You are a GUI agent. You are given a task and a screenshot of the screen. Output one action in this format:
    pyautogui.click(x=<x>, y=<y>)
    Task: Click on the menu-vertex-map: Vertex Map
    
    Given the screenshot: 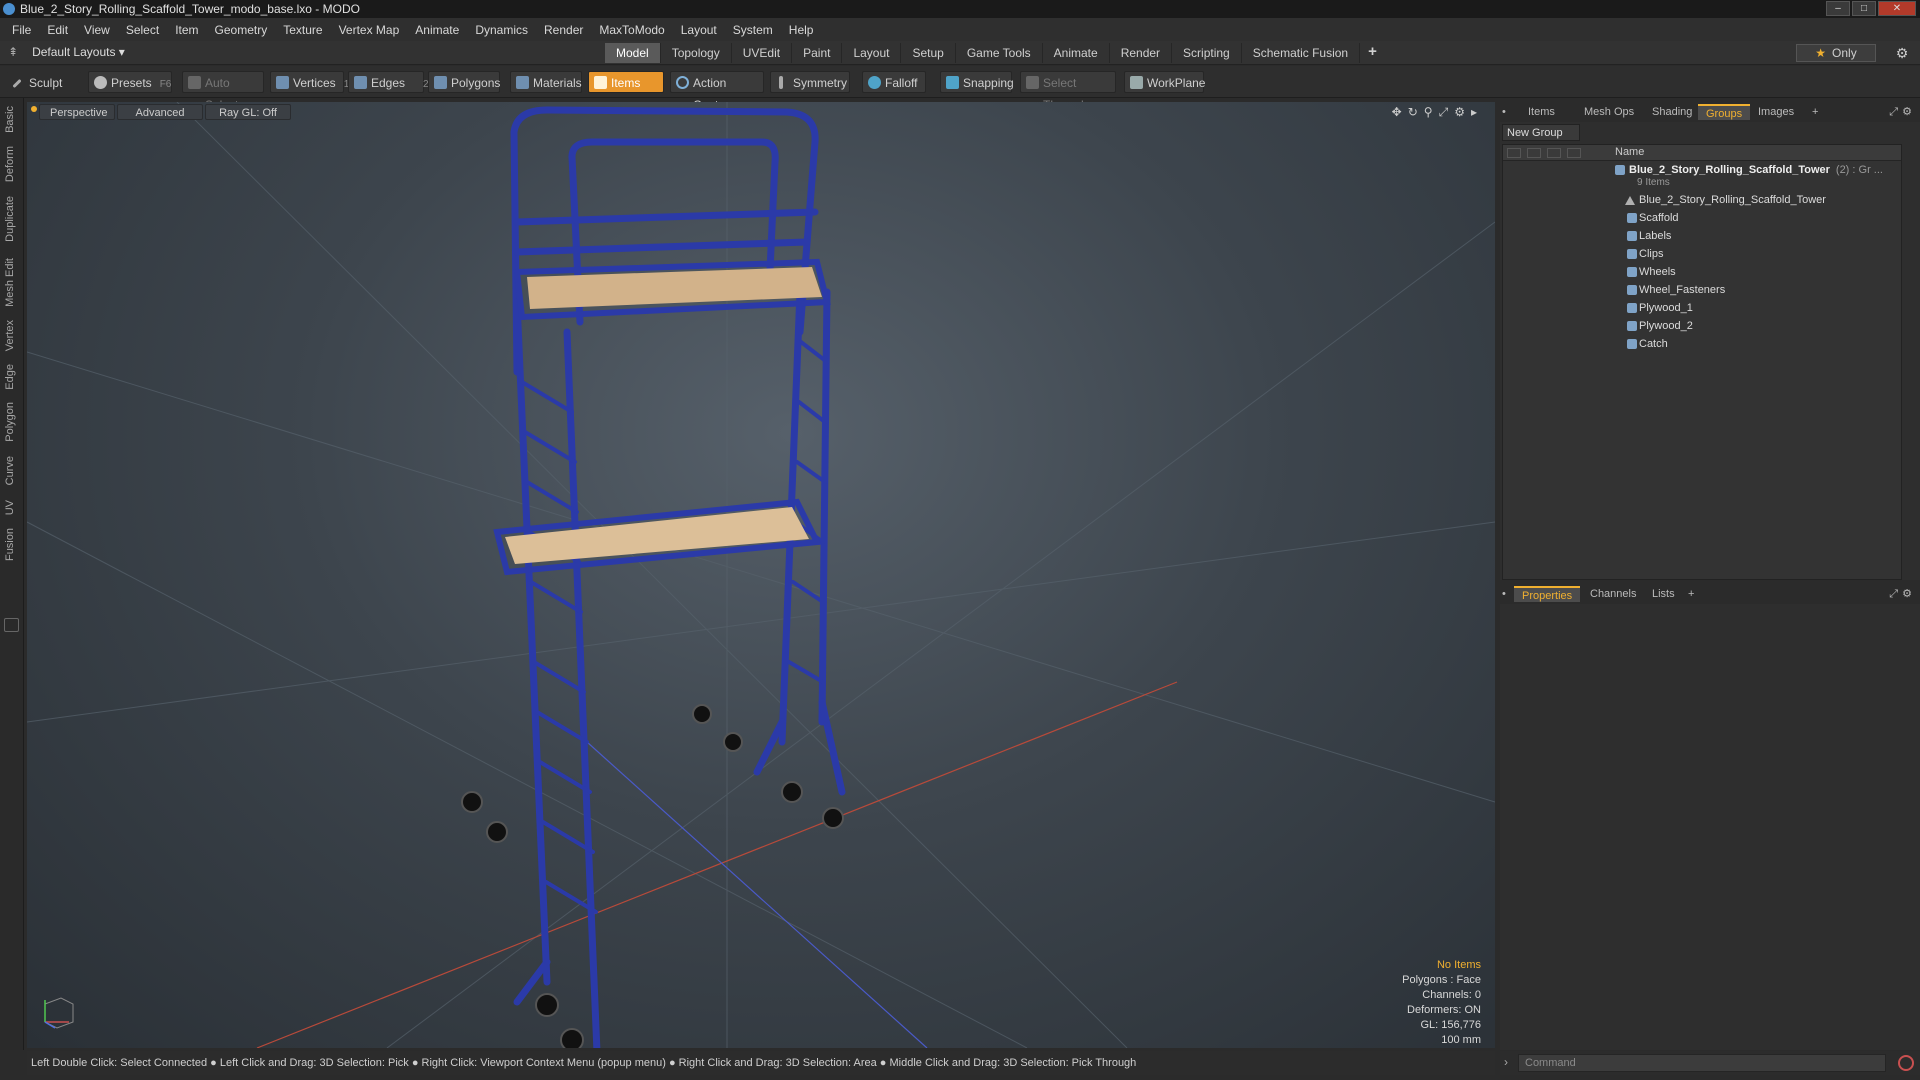 What is the action you would take?
    pyautogui.click(x=369, y=30)
    